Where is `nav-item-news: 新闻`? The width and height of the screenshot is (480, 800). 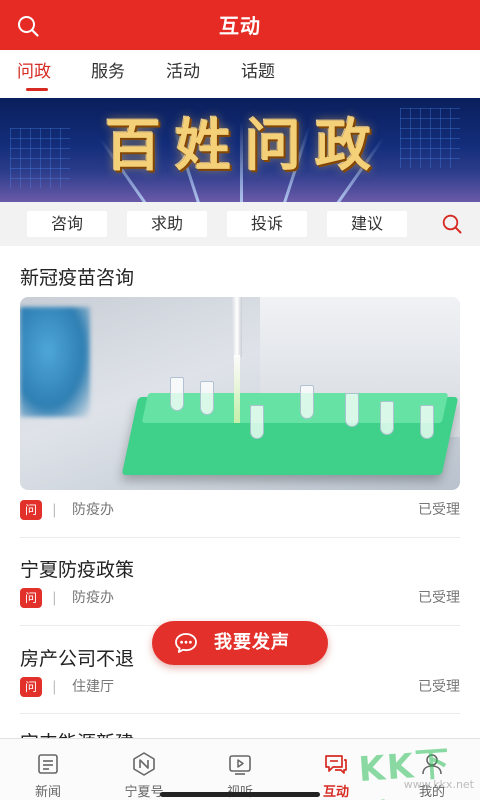 nav-item-news: 新闻 is located at coordinates (48, 769).